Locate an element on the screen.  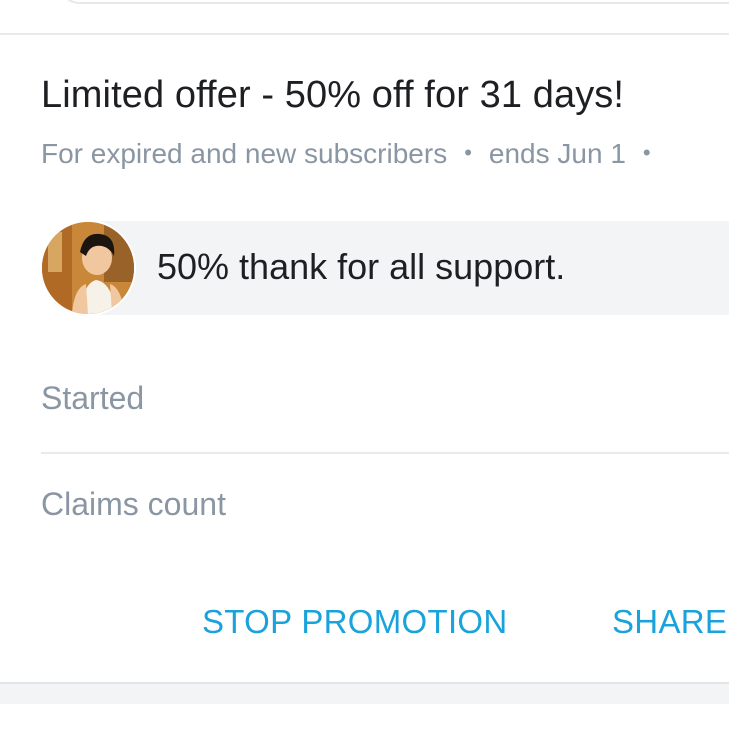
field-divider is located at coordinates (385, 453).